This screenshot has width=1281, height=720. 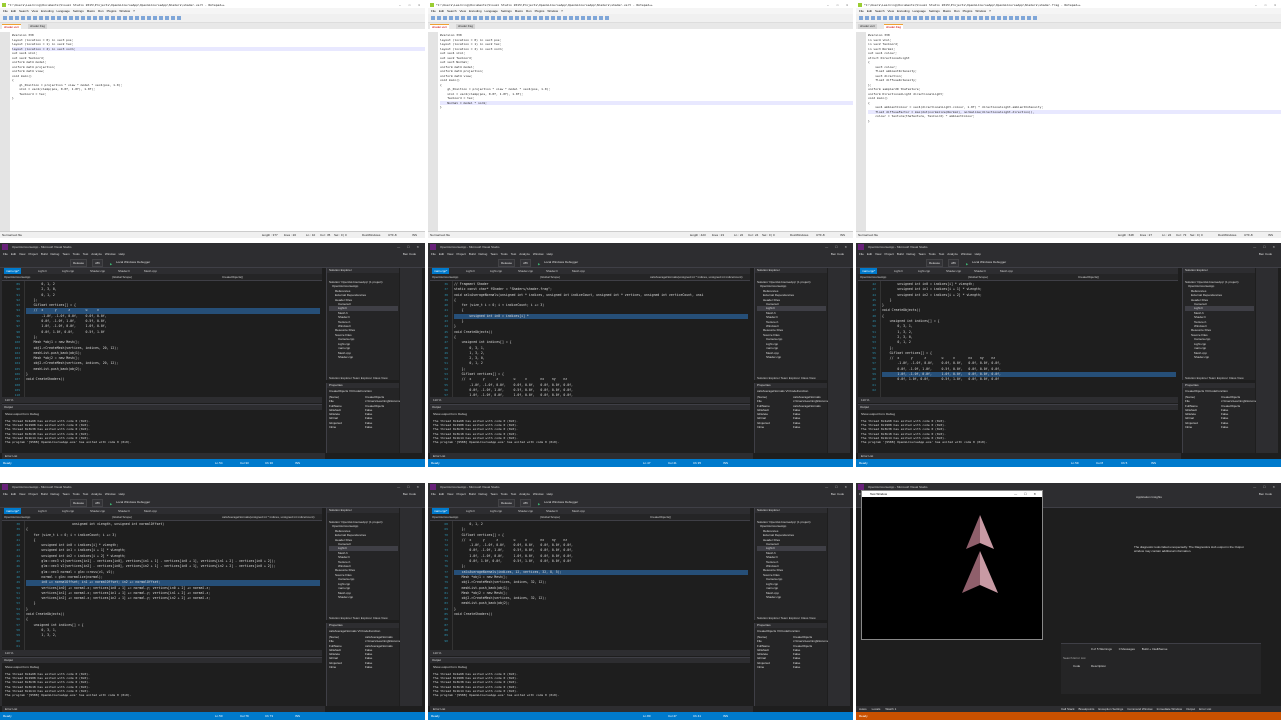 What do you see at coordinates (525, 263) in the screenshot?
I see `platform-dropdown: x86` at bounding box center [525, 263].